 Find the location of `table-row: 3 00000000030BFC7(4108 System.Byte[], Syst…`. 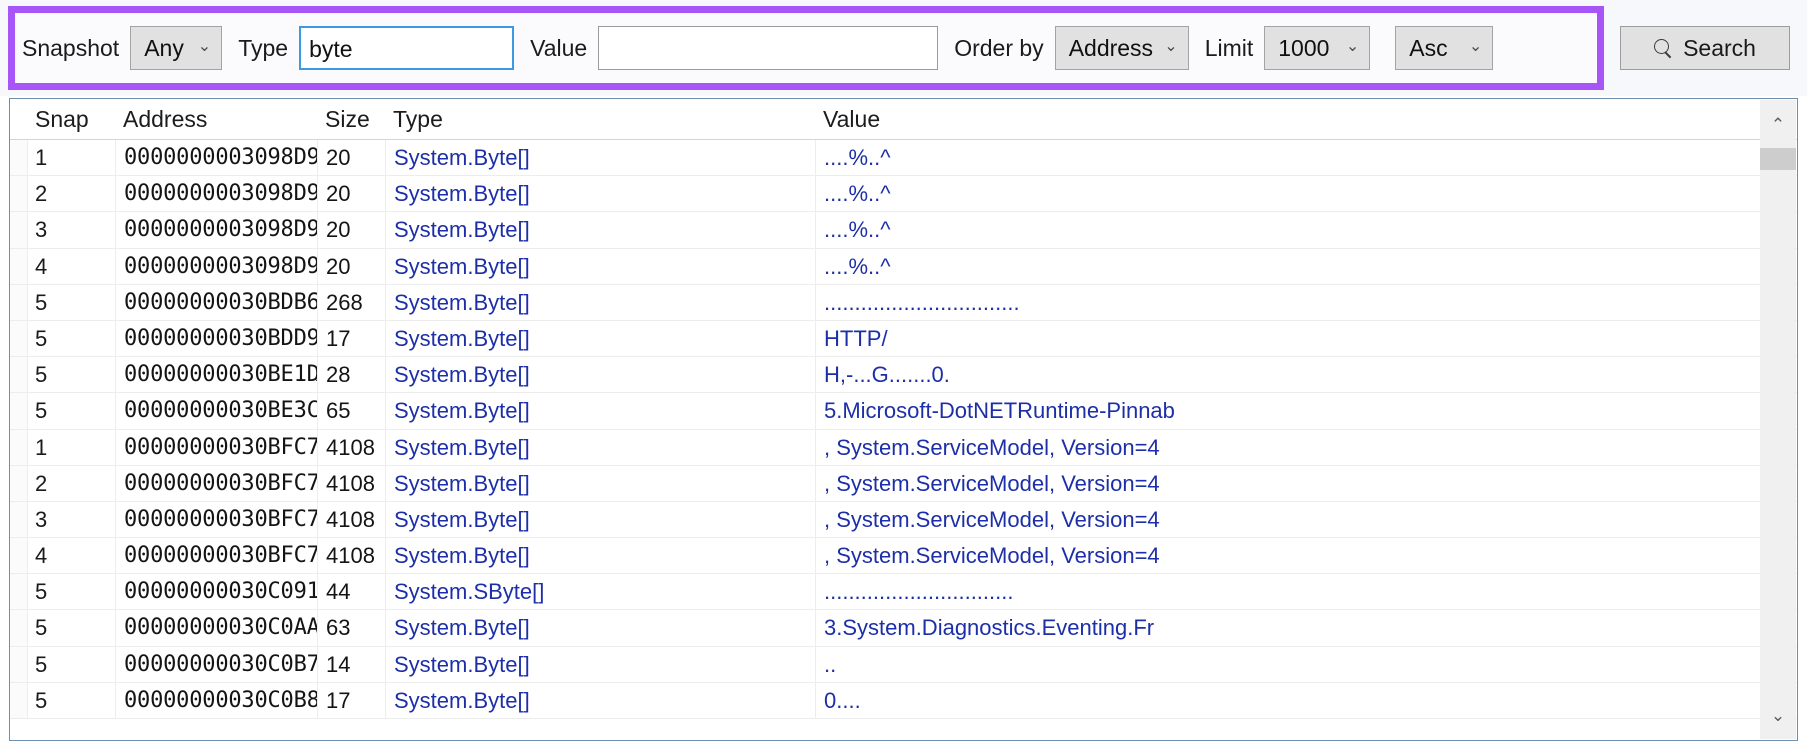

table-row: 3 00000000030BFC7(4108 System.Byte[], Syst… is located at coordinates (903, 520).